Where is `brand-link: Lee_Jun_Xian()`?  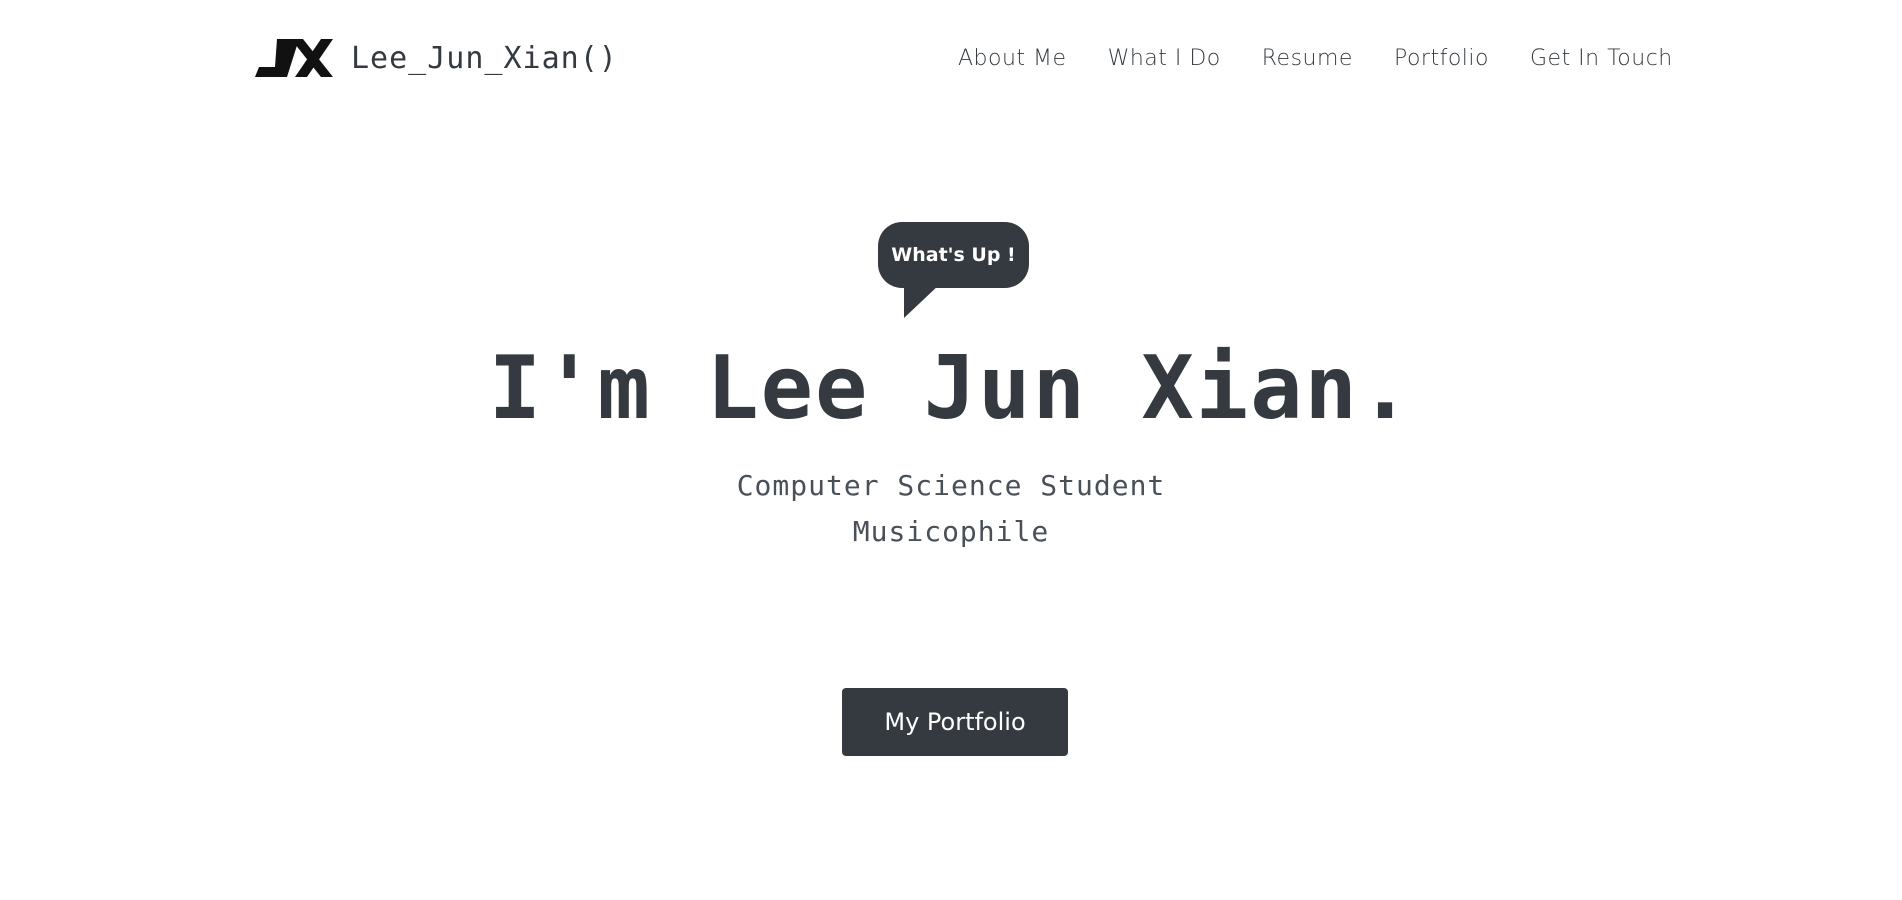 brand-link: Lee_Jun_Xian() is located at coordinates (436, 58).